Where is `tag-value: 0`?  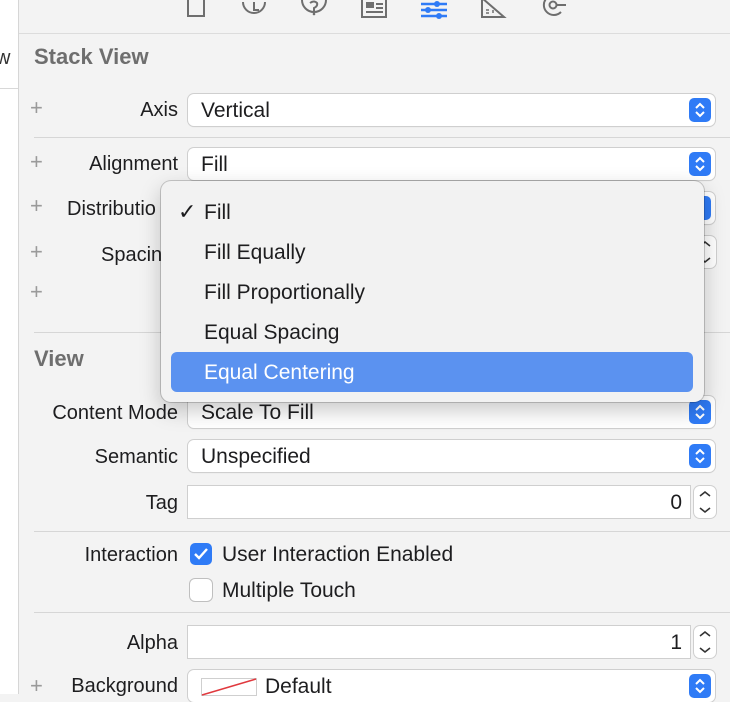
tag-value: 0 is located at coordinates (676, 502).